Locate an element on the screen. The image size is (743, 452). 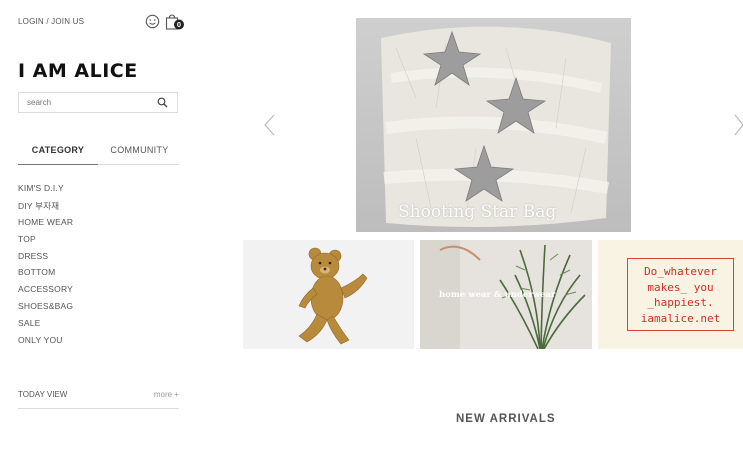
chevron-left-icon is located at coordinates (269, 125).